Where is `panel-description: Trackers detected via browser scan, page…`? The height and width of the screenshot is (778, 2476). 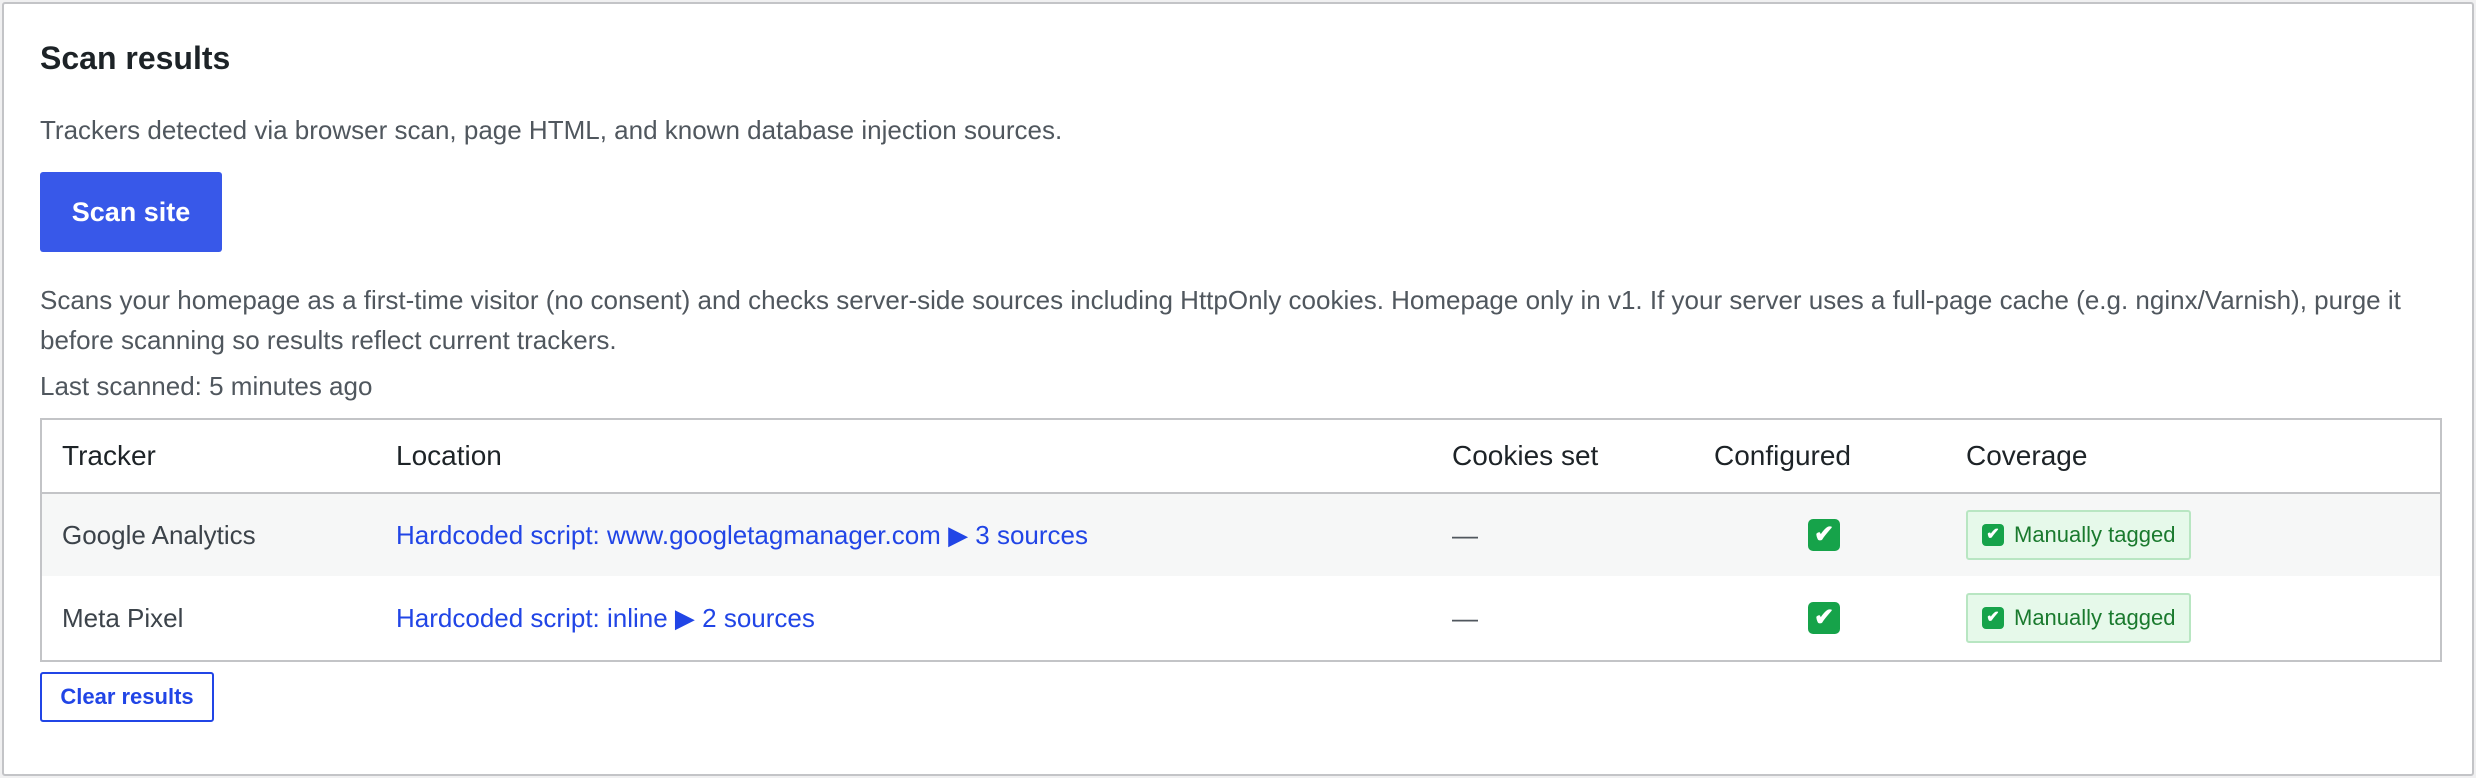 panel-description: Trackers detected via browser scan, page… is located at coordinates (551, 130).